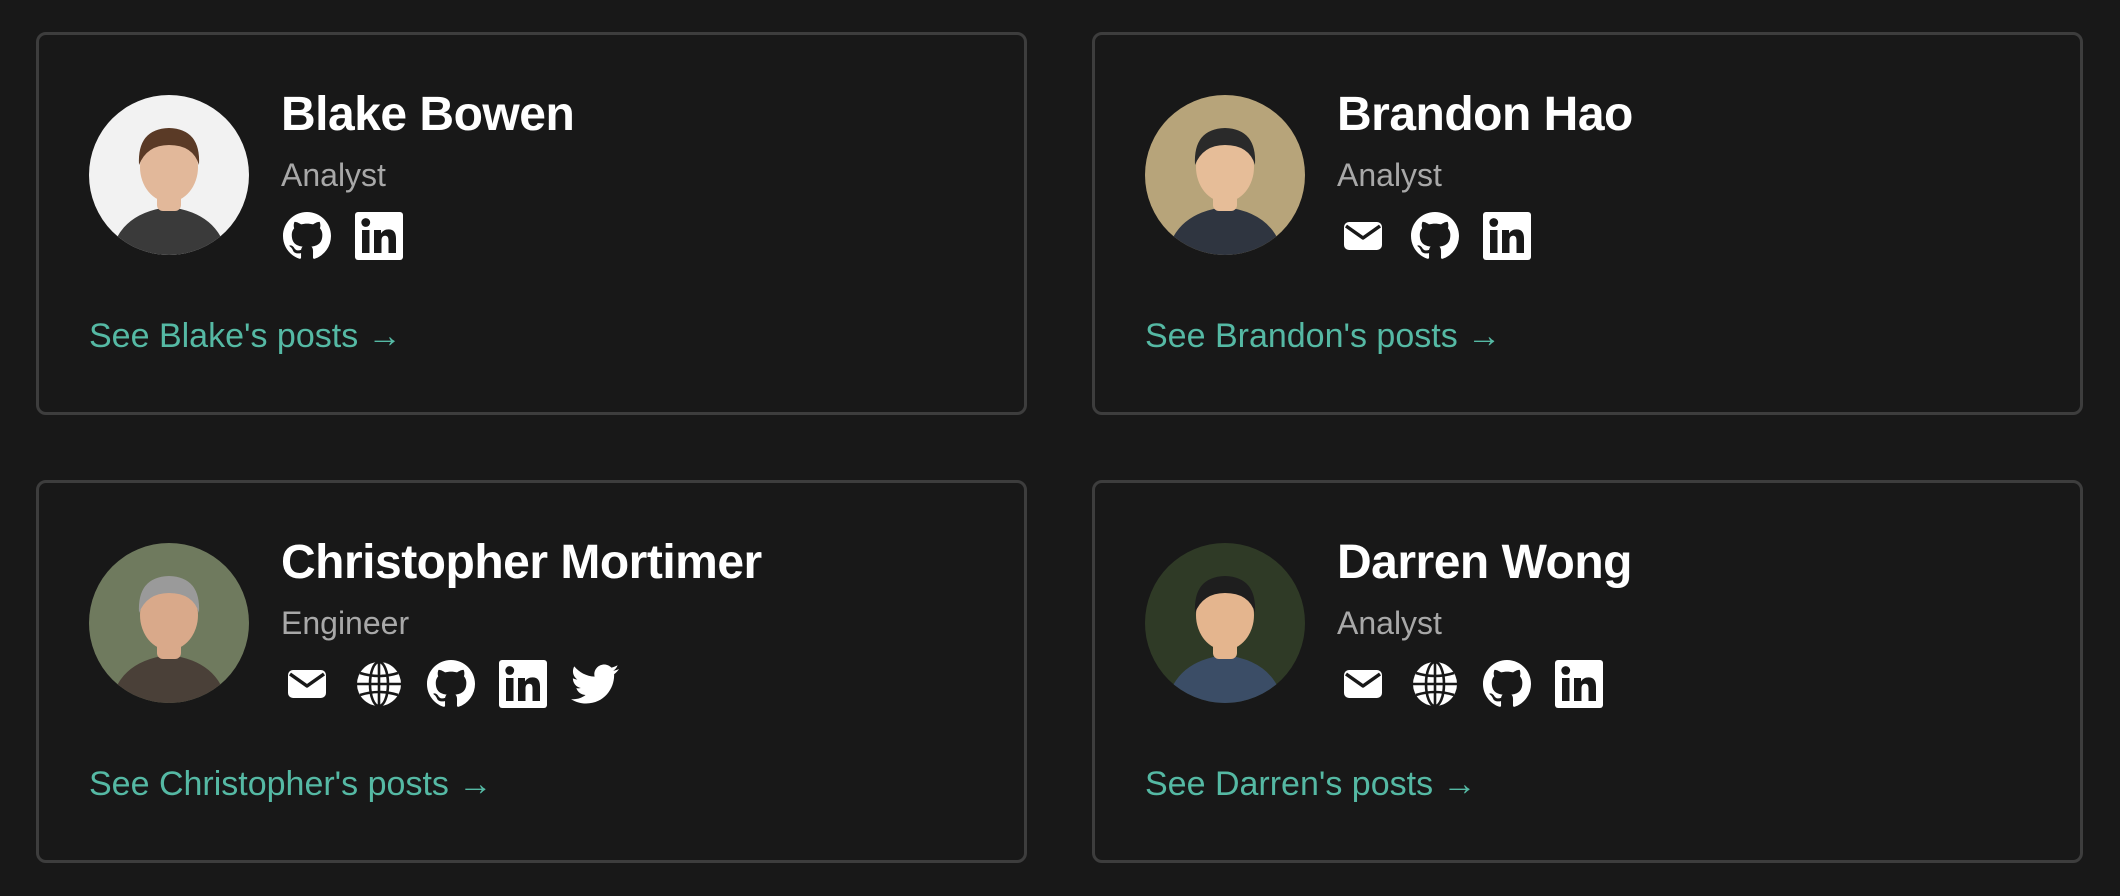 This screenshot has width=2120, height=896. Describe the element at coordinates (428, 114) in the screenshot. I see `member-name: Blake Bowen` at that location.